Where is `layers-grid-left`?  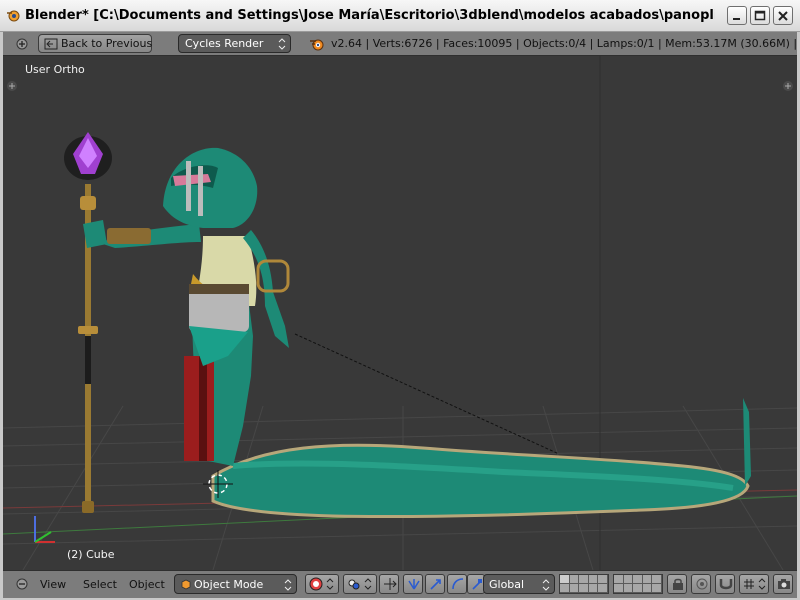 layers-grid-left is located at coordinates (584, 584).